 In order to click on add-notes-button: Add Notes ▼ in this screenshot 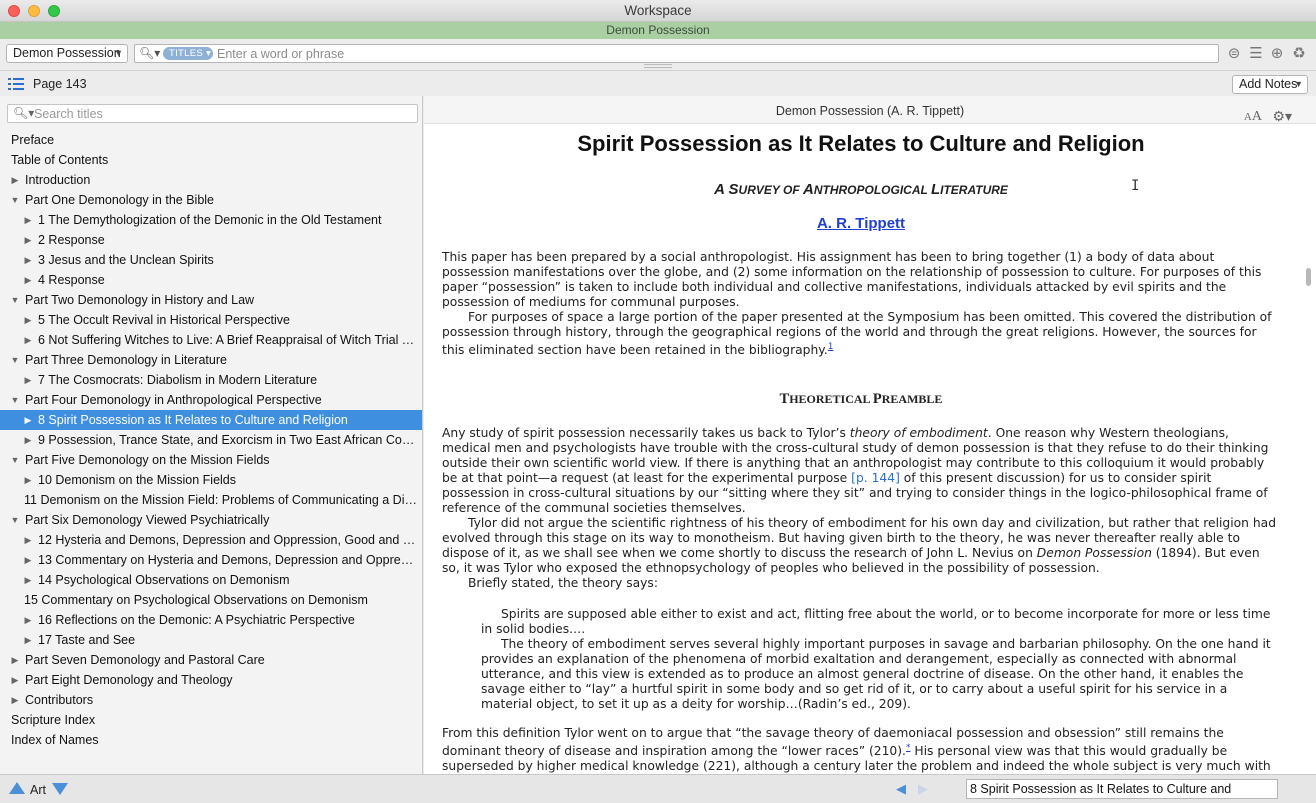, I will do `click(1270, 84)`.